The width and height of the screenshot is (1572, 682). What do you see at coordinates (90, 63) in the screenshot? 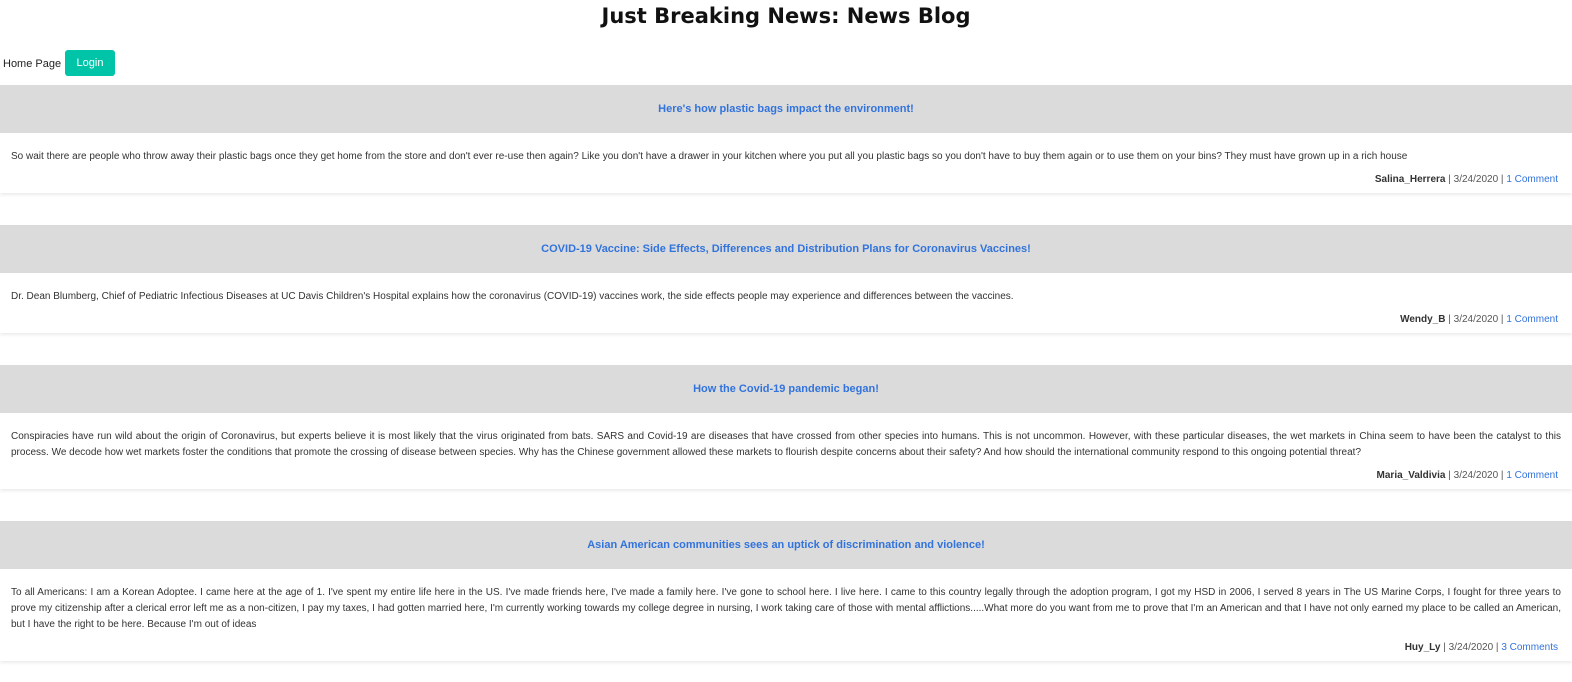
I see `login-button: Login` at bounding box center [90, 63].